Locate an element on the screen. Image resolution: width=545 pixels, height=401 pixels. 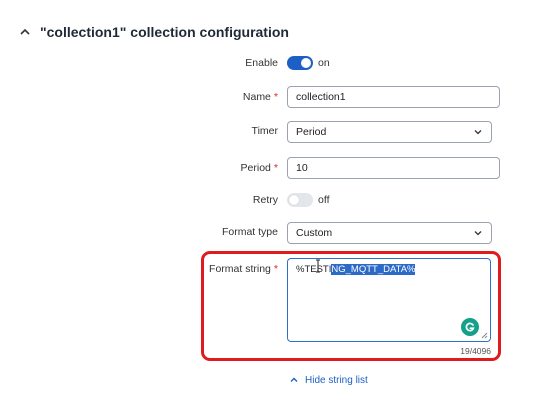
period-label: Period * is located at coordinates (259, 168).